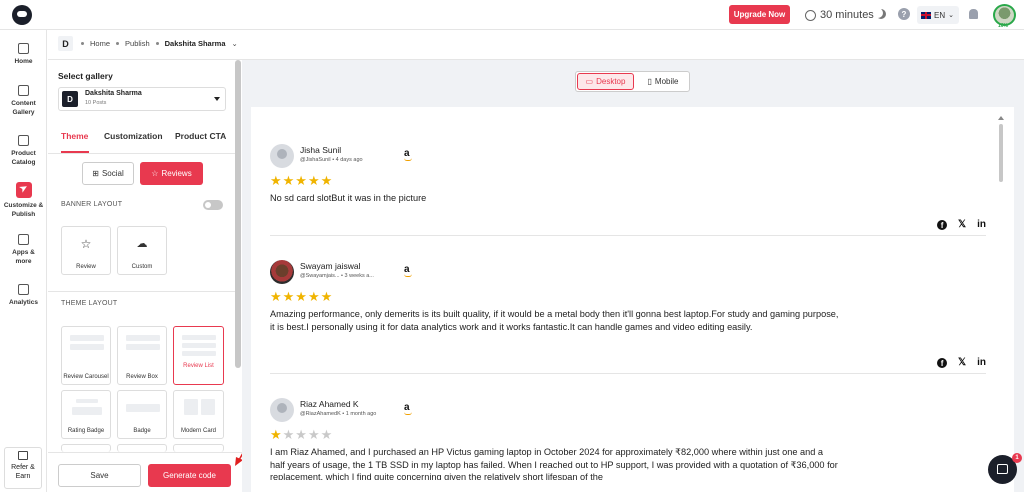  Describe the element at coordinates (75, 152) in the screenshot. I see `active-tab-indicator` at that location.